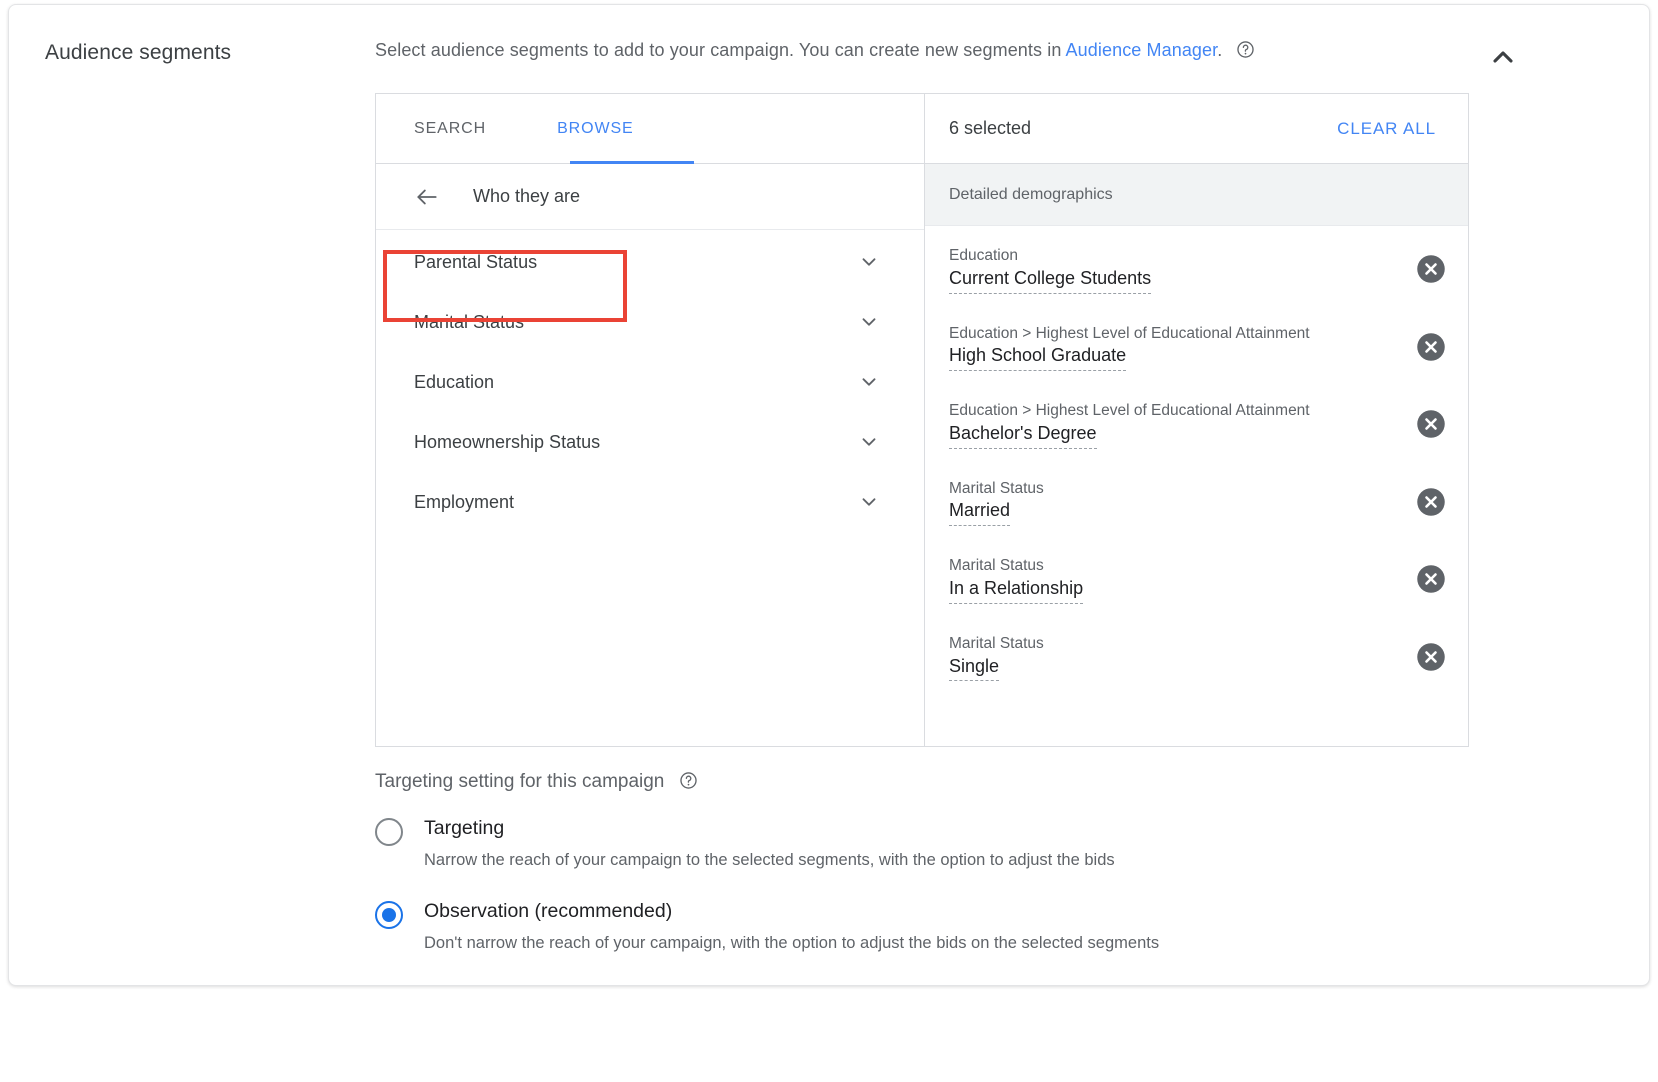  I want to click on radio-label-targeting: Targeting, so click(769, 828).